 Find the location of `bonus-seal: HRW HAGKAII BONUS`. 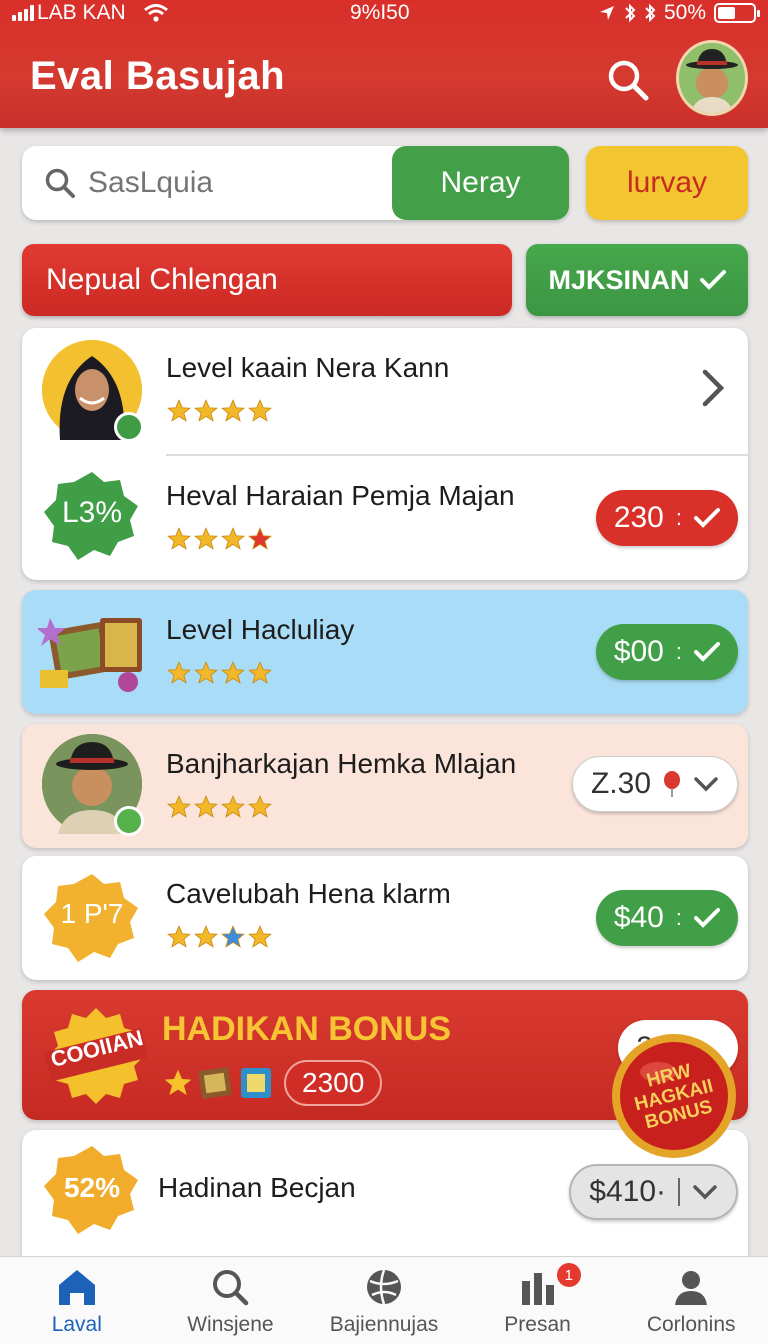

bonus-seal: HRW HAGKAII BONUS is located at coordinates (674, 1096).